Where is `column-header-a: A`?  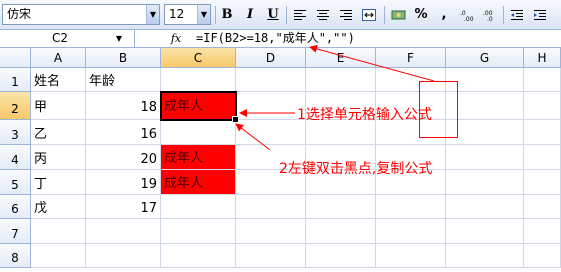 column-header-a: A is located at coordinates (58, 58).